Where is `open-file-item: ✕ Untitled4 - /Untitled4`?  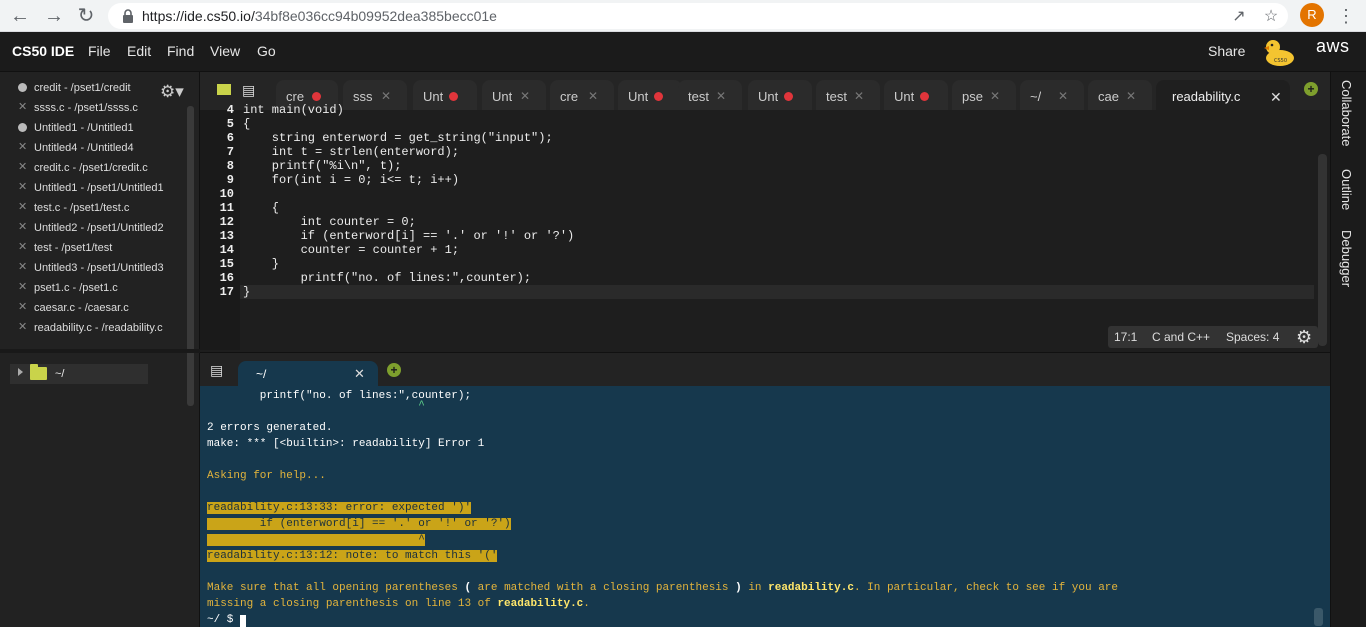
open-file-item: ✕ Untitled4 - /Untitled4 is located at coordinates (93, 148).